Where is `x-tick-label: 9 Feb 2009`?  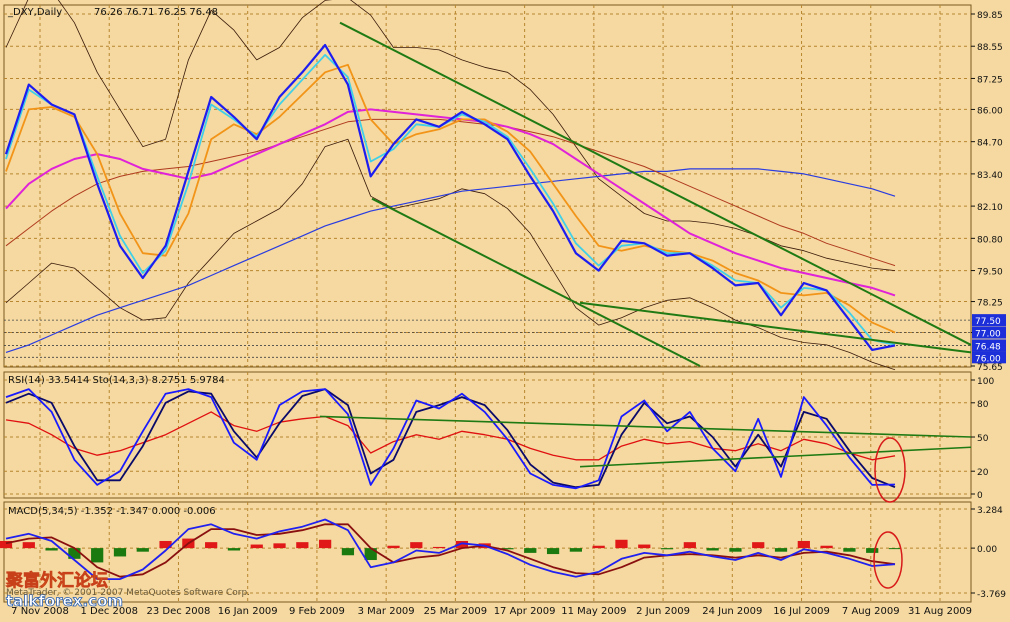
x-tick-label: 9 Feb 2009 is located at coordinates (317, 611).